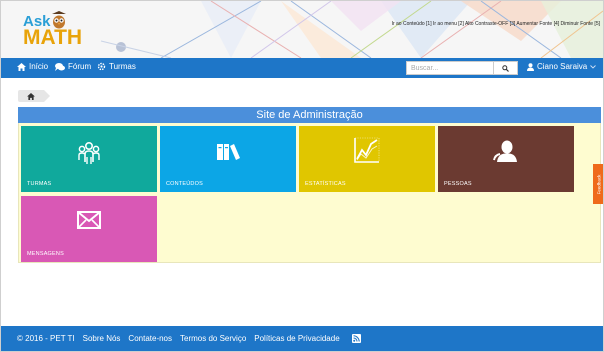 The height and width of the screenshot is (352, 604). What do you see at coordinates (39, 66) in the screenshot?
I see `nav-home-label: Início` at bounding box center [39, 66].